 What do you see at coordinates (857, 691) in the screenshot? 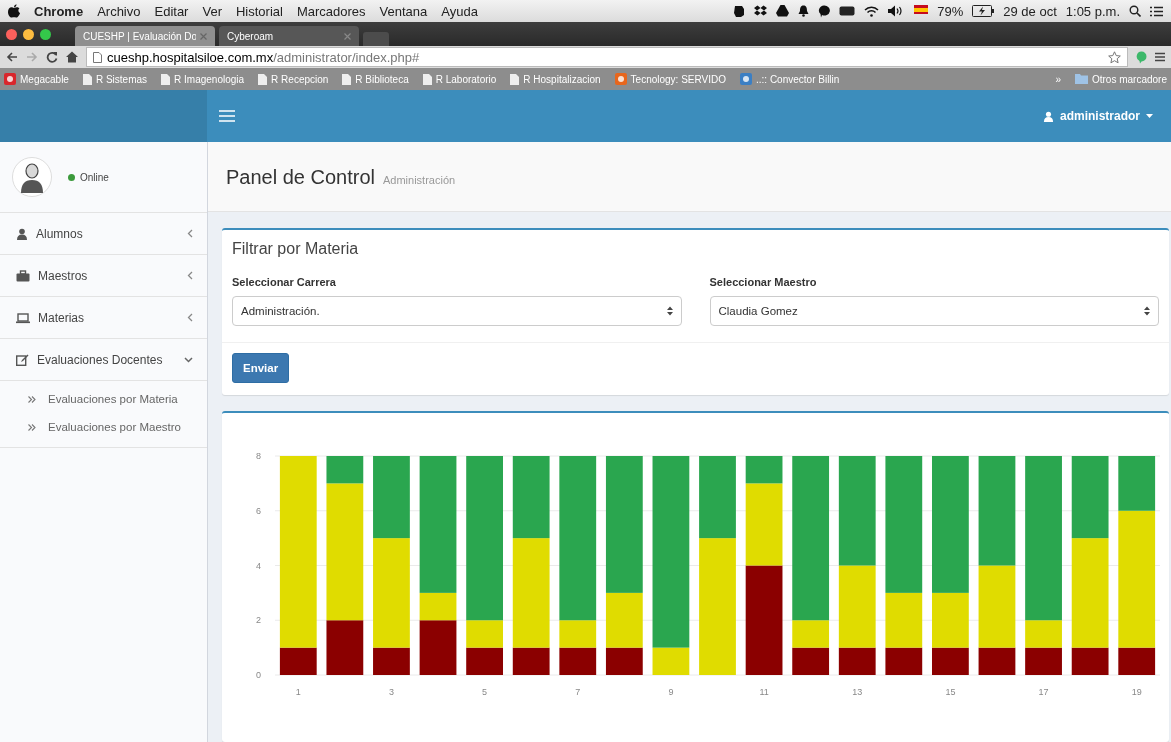
I see `axis-label: 13` at bounding box center [857, 691].